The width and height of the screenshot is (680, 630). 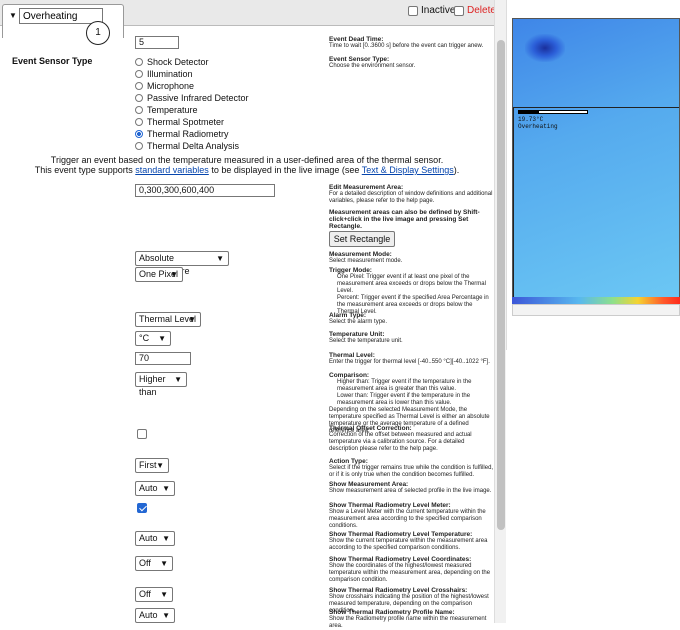 I want to click on measurement-mode-select: Absolute Temperature▼, so click(x=182, y=263).